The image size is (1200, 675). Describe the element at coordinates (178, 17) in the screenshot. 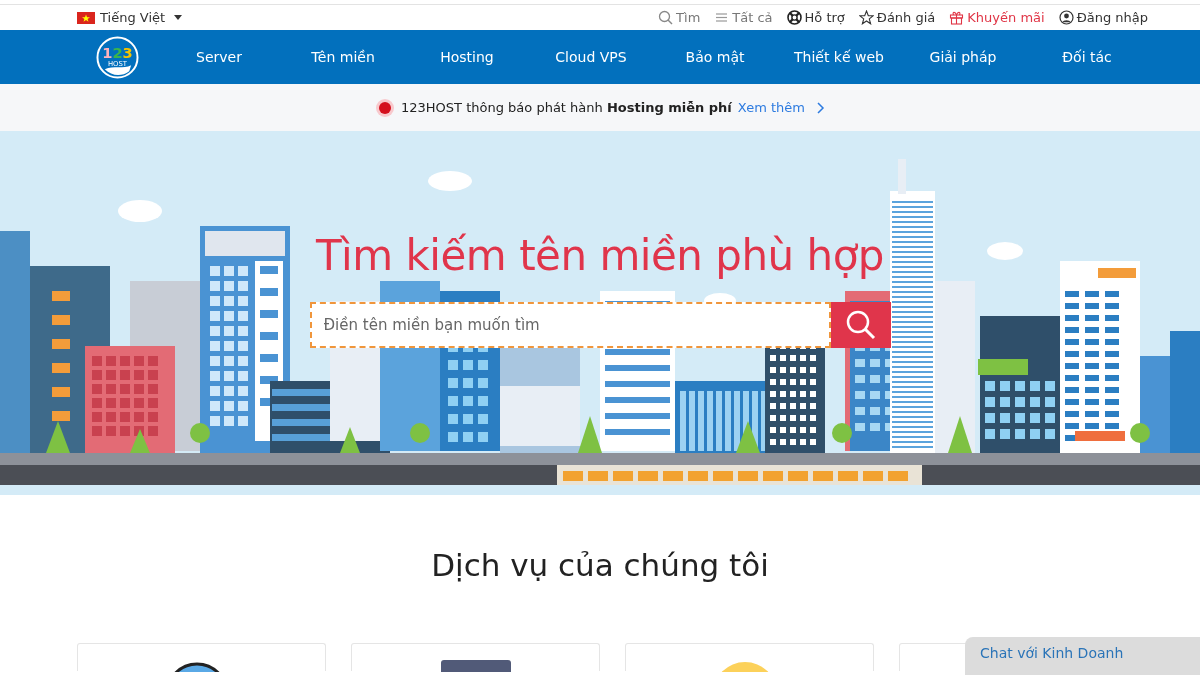

I see `caret-icon` at that location.